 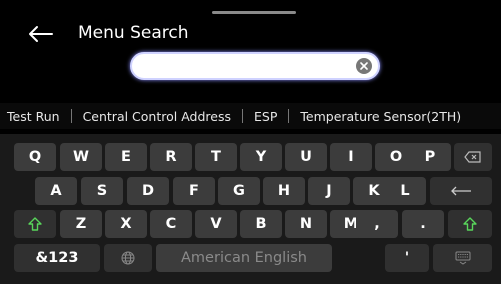 What do you see at coordinates (250, 34) in the screenshot?
I see `header: Menu Search` at bounding box center [250, 34].